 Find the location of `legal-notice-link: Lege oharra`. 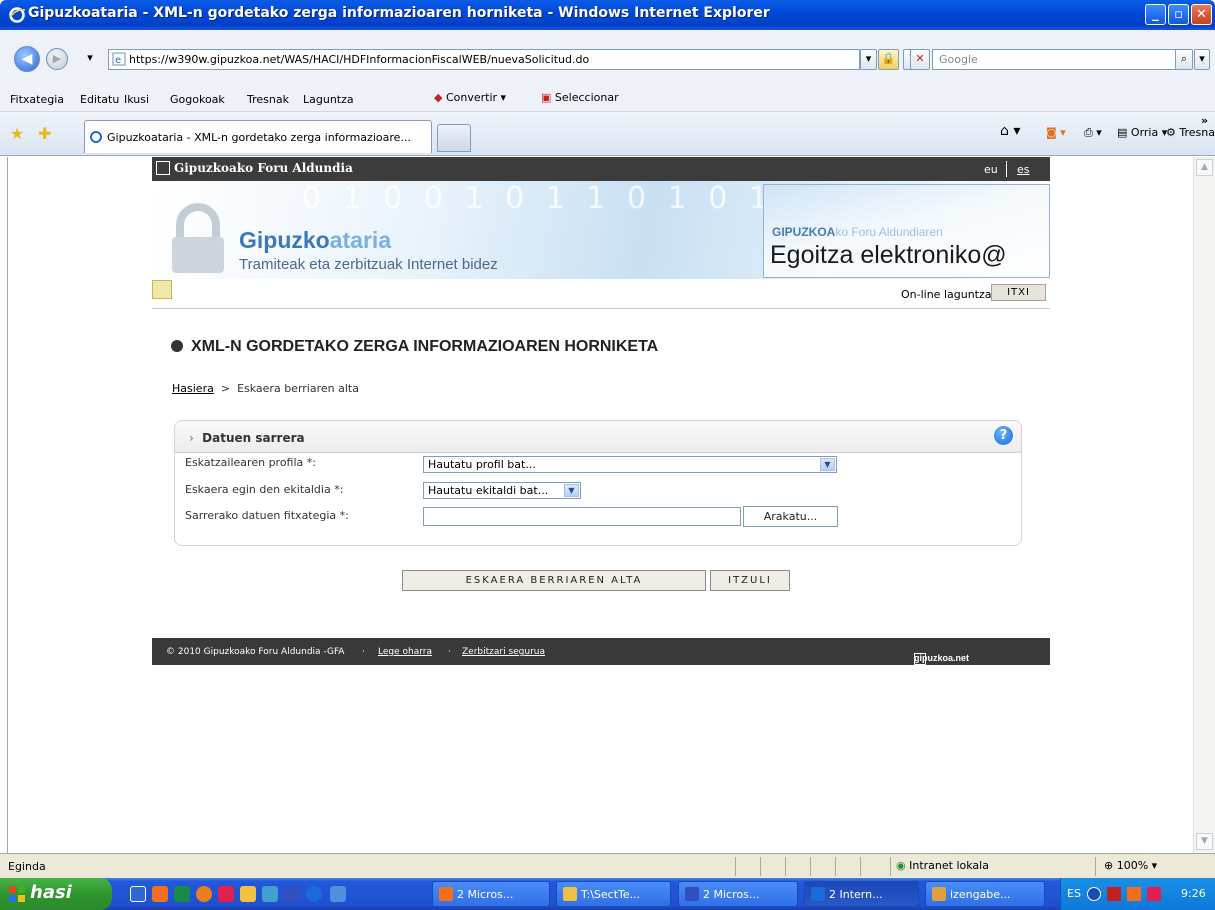

legal-notice-link: Lege oharra is located at coordinates (405, 652).